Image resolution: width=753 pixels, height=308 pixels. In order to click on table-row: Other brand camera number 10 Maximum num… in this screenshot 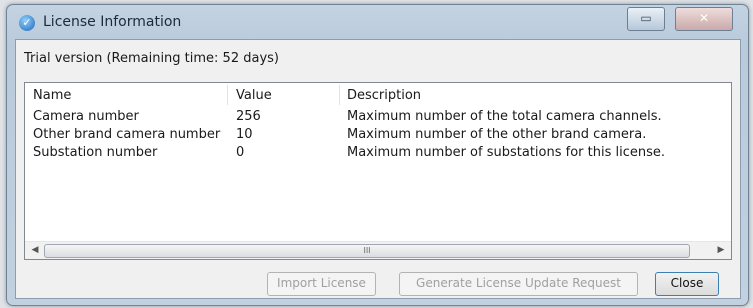, I will do `click(378, 135)`.